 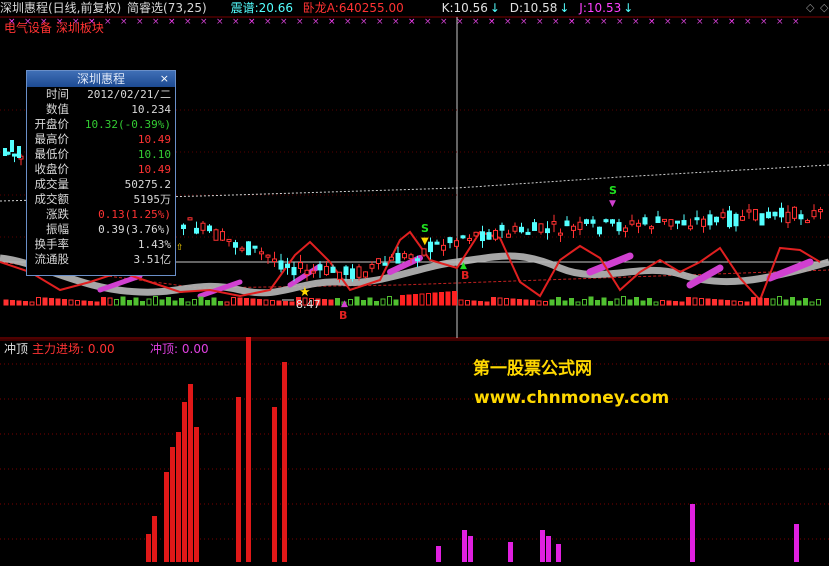 What do you see at coordinates (447, 8) in the screenshot?
I see `k-label: K:` at bounding box center [447, 8].